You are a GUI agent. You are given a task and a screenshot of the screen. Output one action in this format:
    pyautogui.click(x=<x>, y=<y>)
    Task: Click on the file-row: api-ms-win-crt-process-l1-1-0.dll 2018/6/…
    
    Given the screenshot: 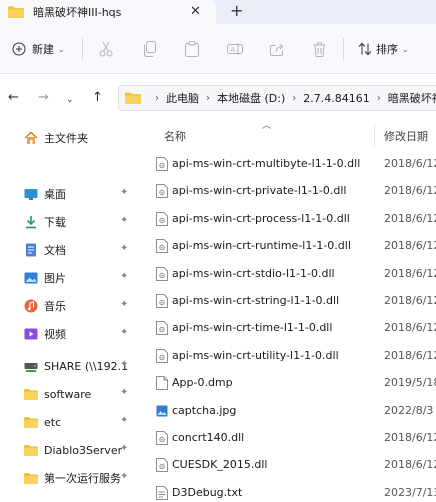 What is the action you would take?
    pyautogui.click(x=288, y=219)
    